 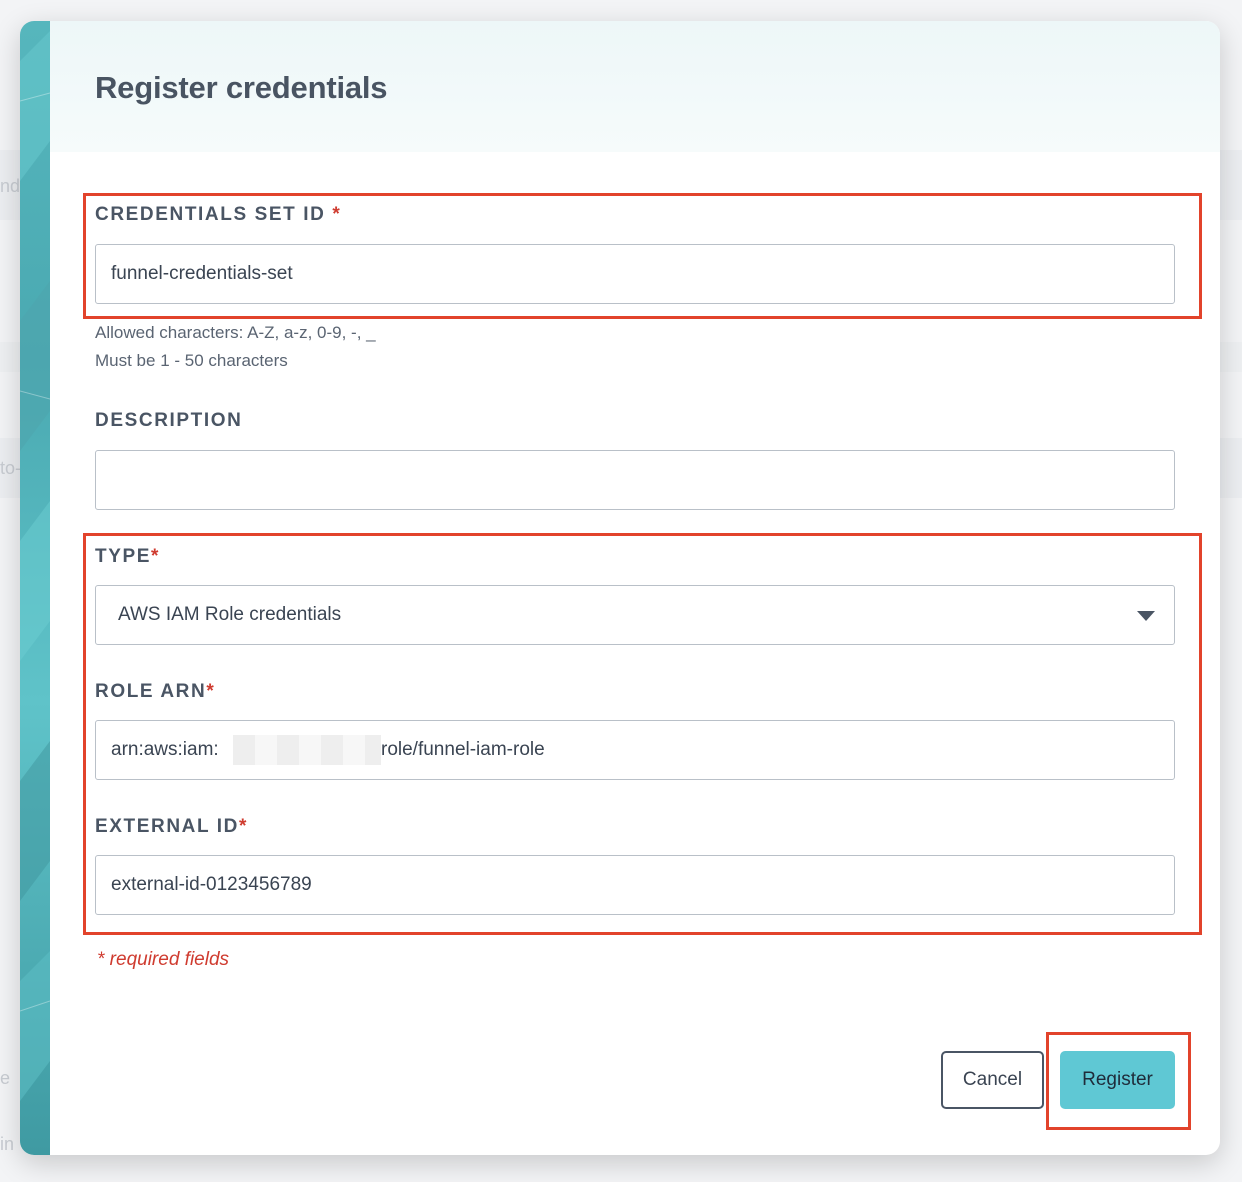 What do you see at coordinates (463, 749) in the screenshot?
I see `role-arn-suffix: role/funnel-iam-role` at bounding box center [463, 749].